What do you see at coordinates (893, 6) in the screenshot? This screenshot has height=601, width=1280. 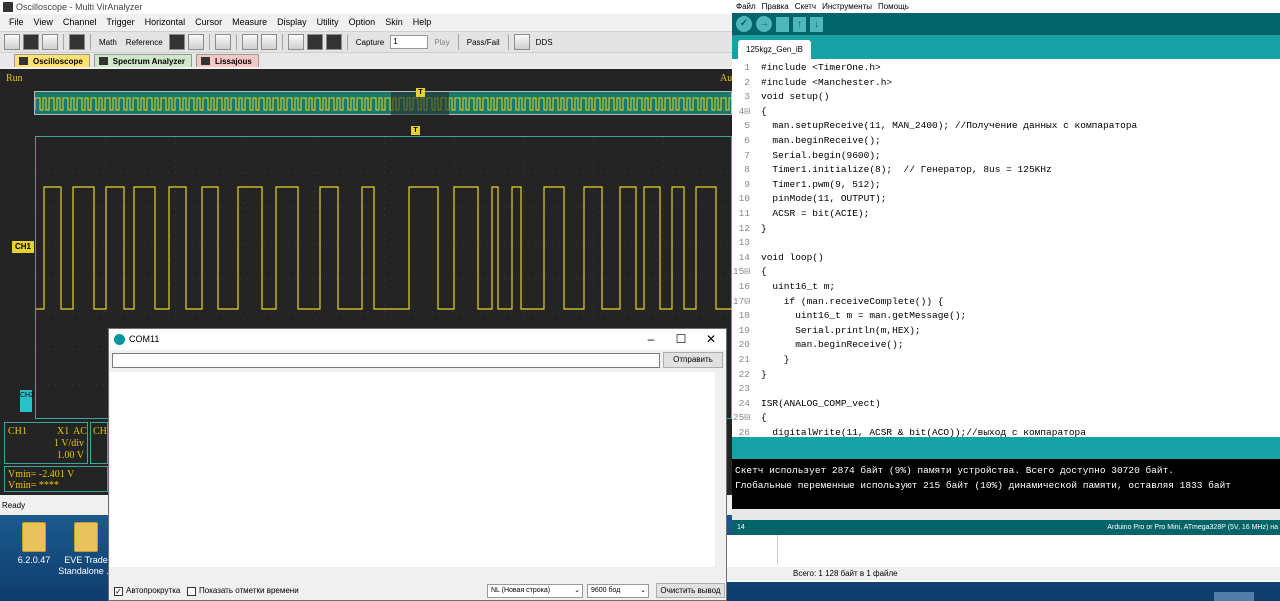 I see `menu-help: Помощь` at bounding box center [893, 6].